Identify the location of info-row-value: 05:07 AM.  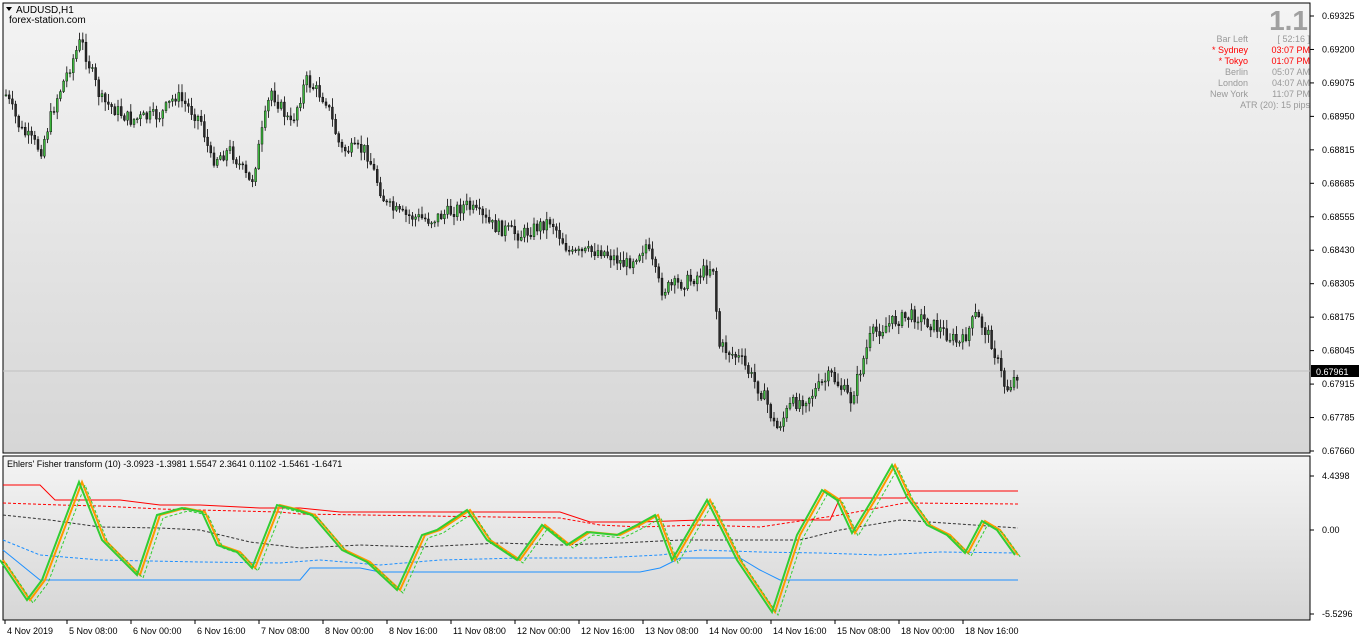
(1291, 72).